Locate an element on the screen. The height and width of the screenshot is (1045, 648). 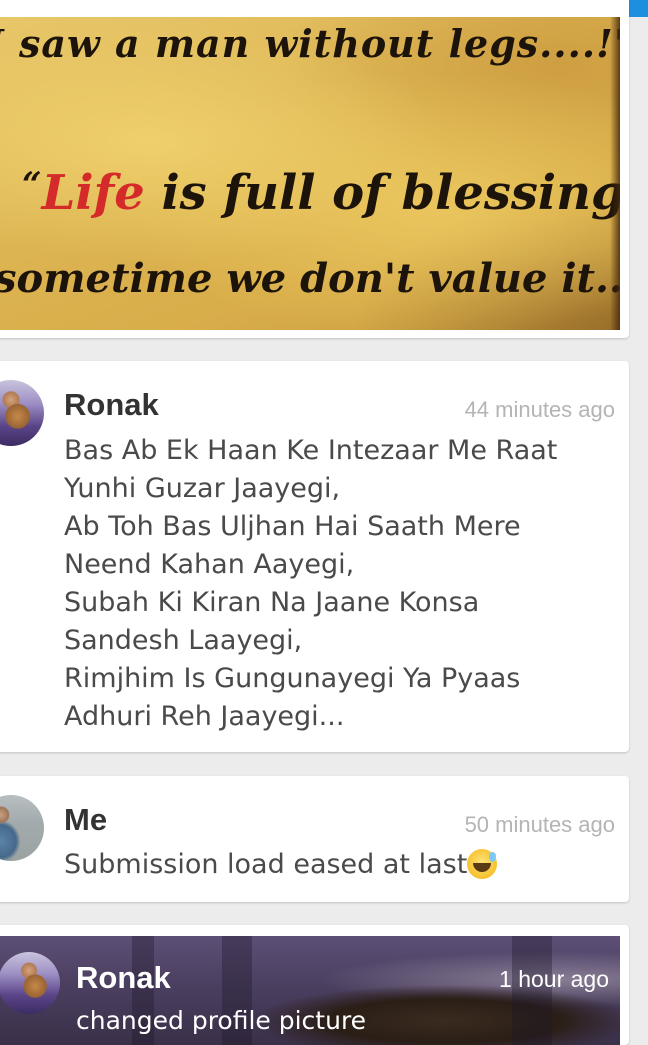
quote-line: sometime we don't value it..” is located at coordinates (310, 278).